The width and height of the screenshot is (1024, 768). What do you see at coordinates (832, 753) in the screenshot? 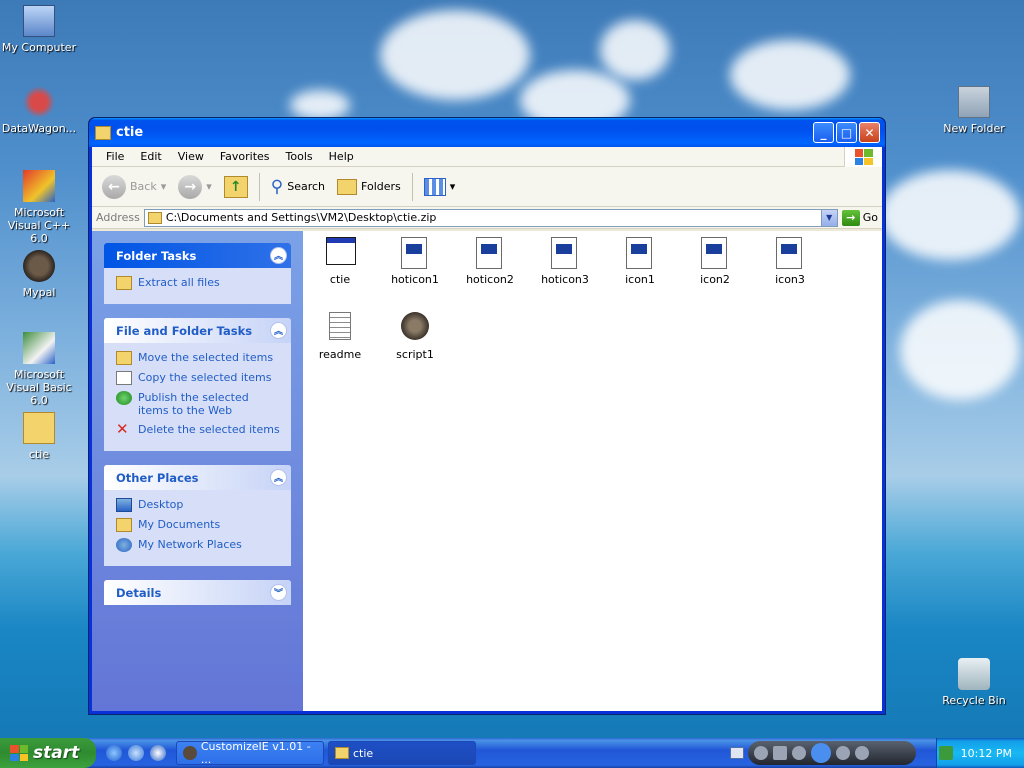
I see `media-player-toolbar` at bounding box center [832, 753].